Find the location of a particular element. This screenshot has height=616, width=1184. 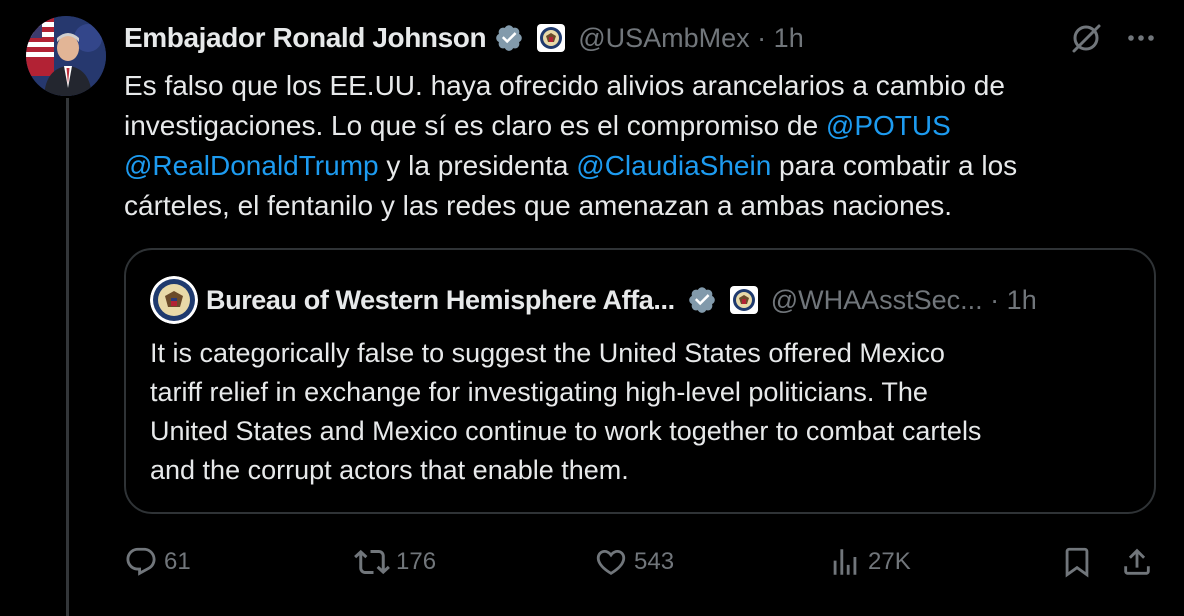

mention-link: @RealDonaldTrump is located at coordinates (251, 165).